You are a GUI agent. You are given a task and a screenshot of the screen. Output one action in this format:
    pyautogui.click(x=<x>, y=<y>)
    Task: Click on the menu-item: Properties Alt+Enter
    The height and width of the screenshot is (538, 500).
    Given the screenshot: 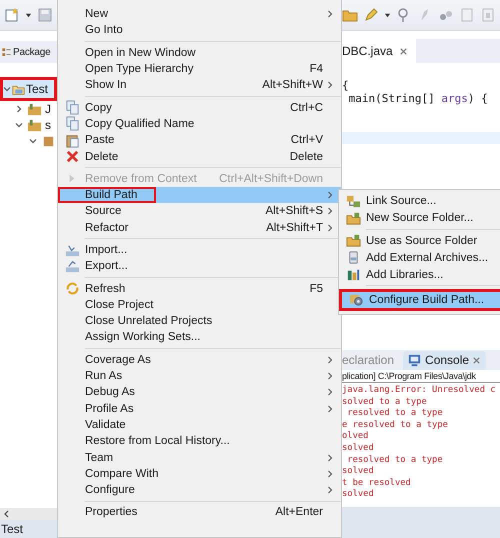 What is the action you would take?
    pyautogui.click(x=199, y=512)
    